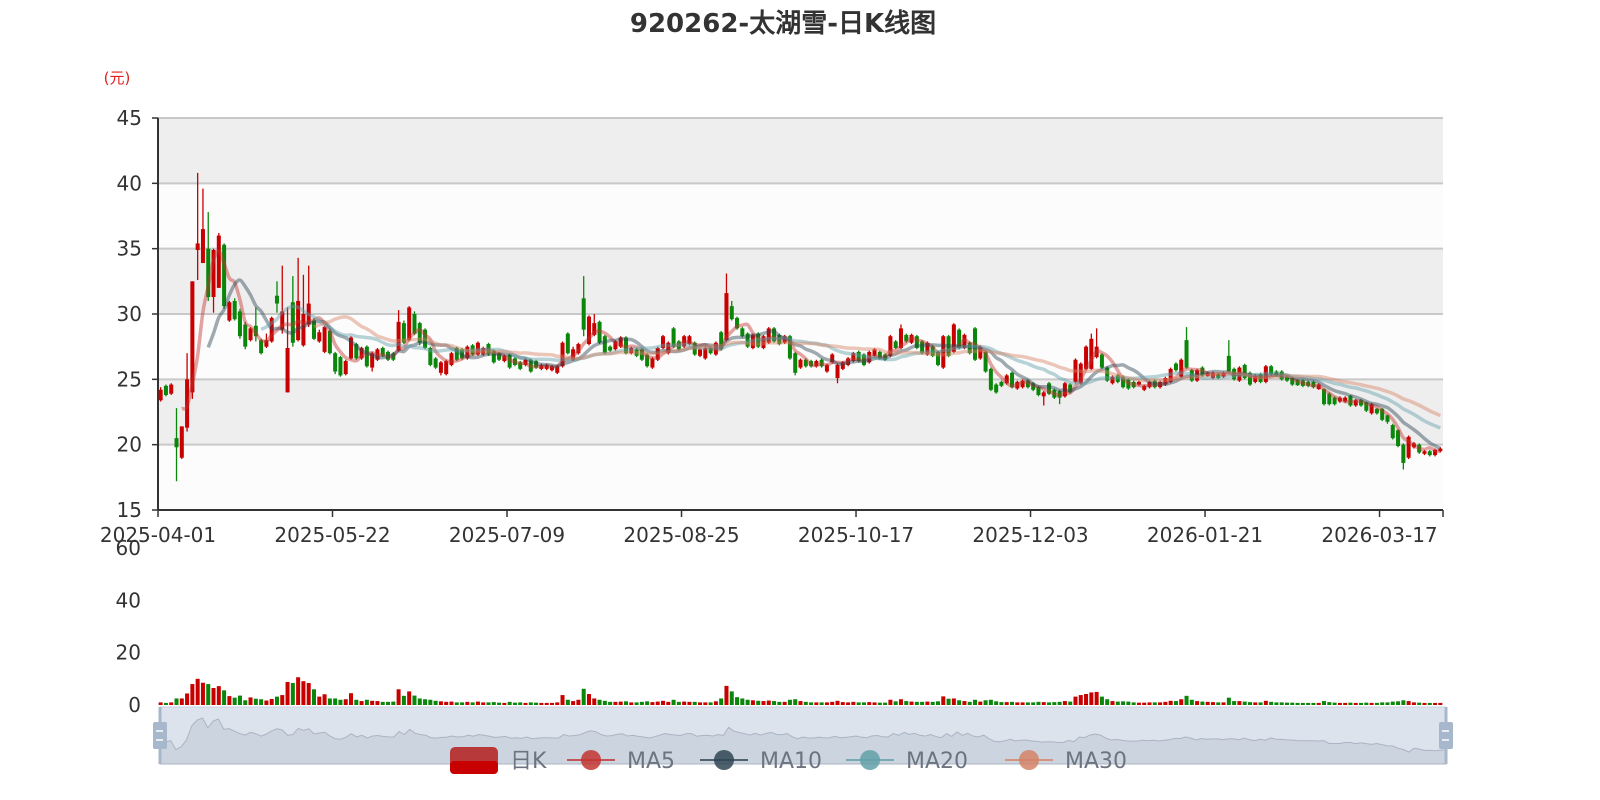  I want to click on legend-ma5-icon, so click(591, 760).